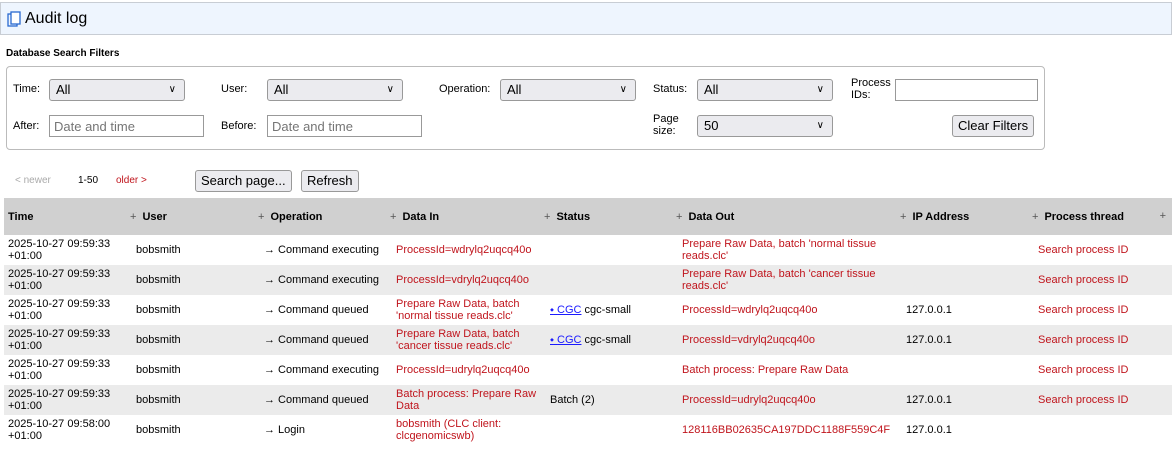 The height and width of the screenshot is (452, 1172). What do you see at coordinates (234, 89) in the screenshot?
I see `user-label: User:` at bounding box center [234, 89].